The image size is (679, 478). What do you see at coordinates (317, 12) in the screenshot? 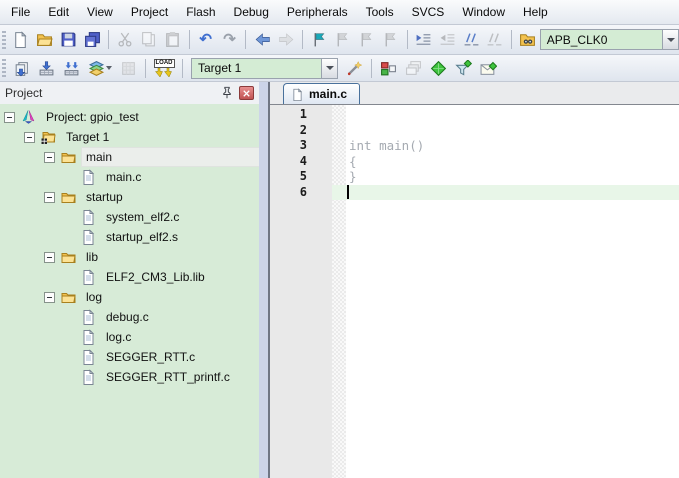
I see `menu-peripherals: Peripherals` at bounding box center [317, 12].